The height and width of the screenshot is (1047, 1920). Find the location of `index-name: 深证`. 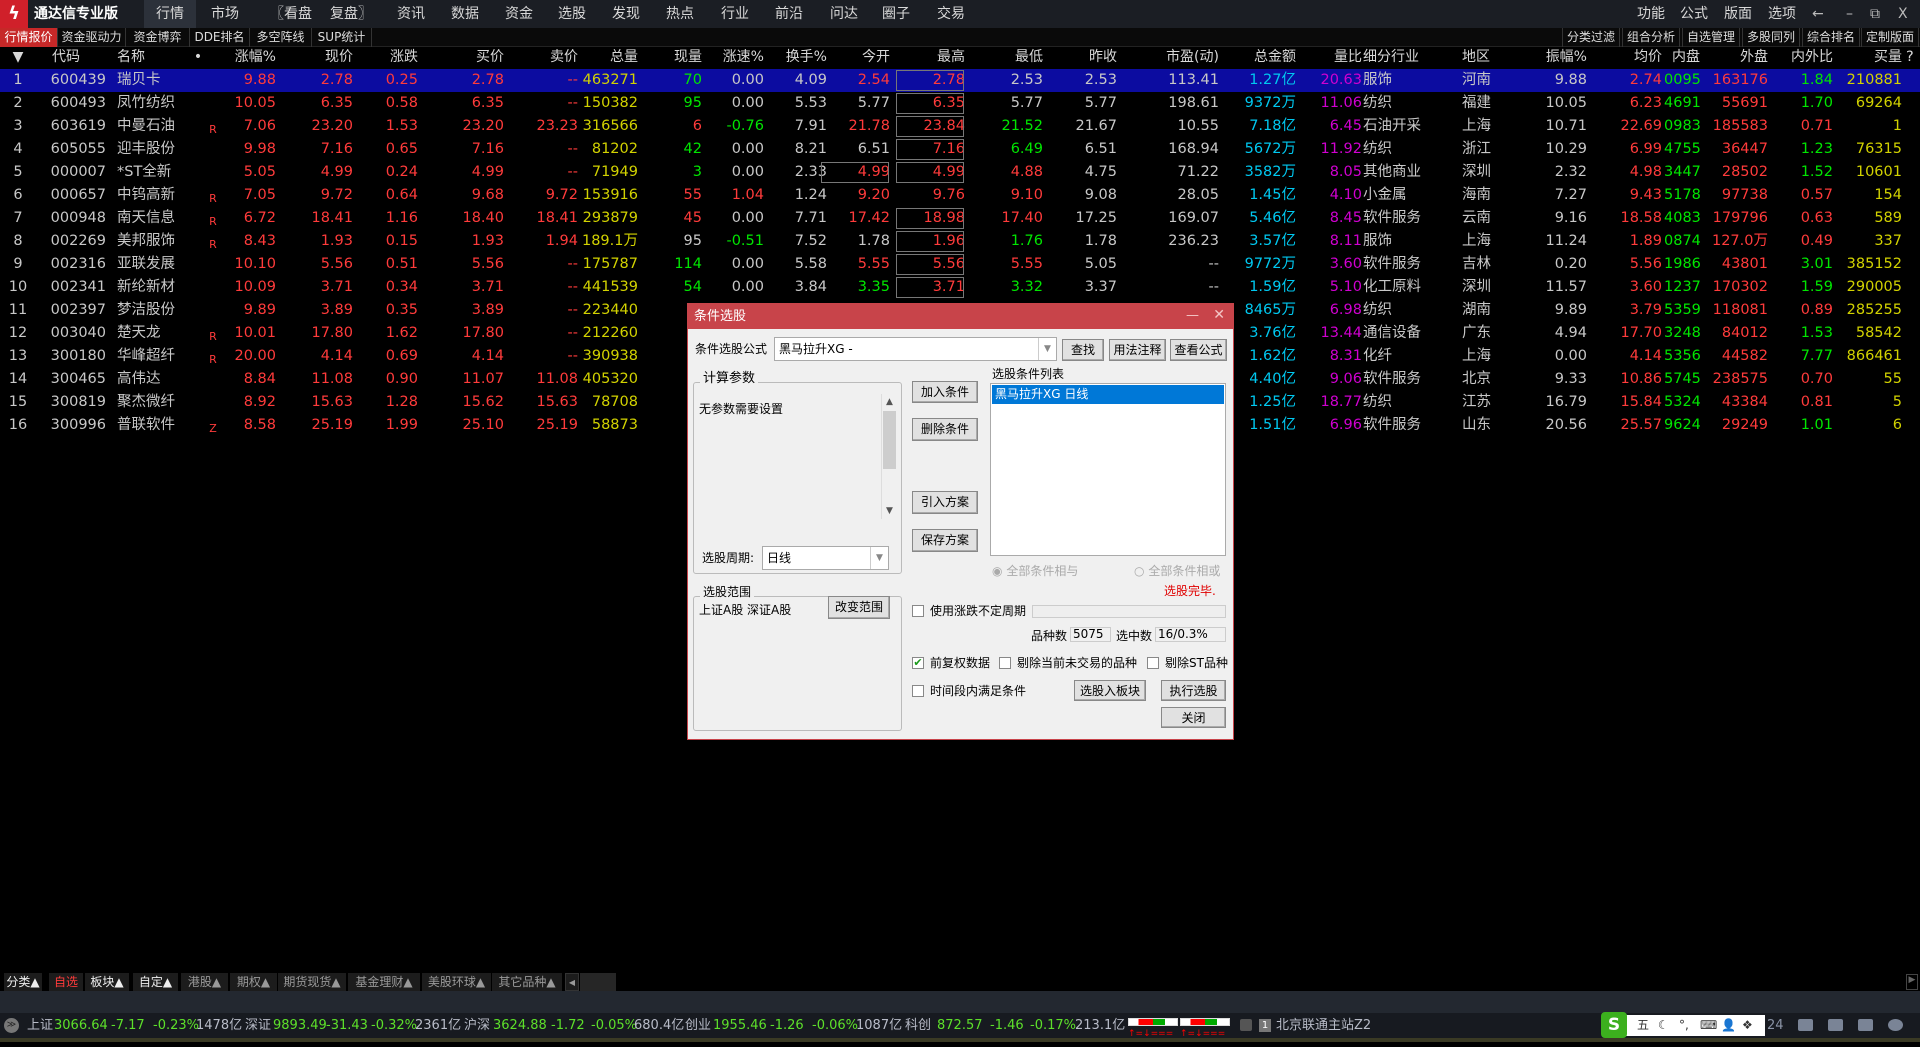

index-name: 深证 is located at coordinates (258, 1025).